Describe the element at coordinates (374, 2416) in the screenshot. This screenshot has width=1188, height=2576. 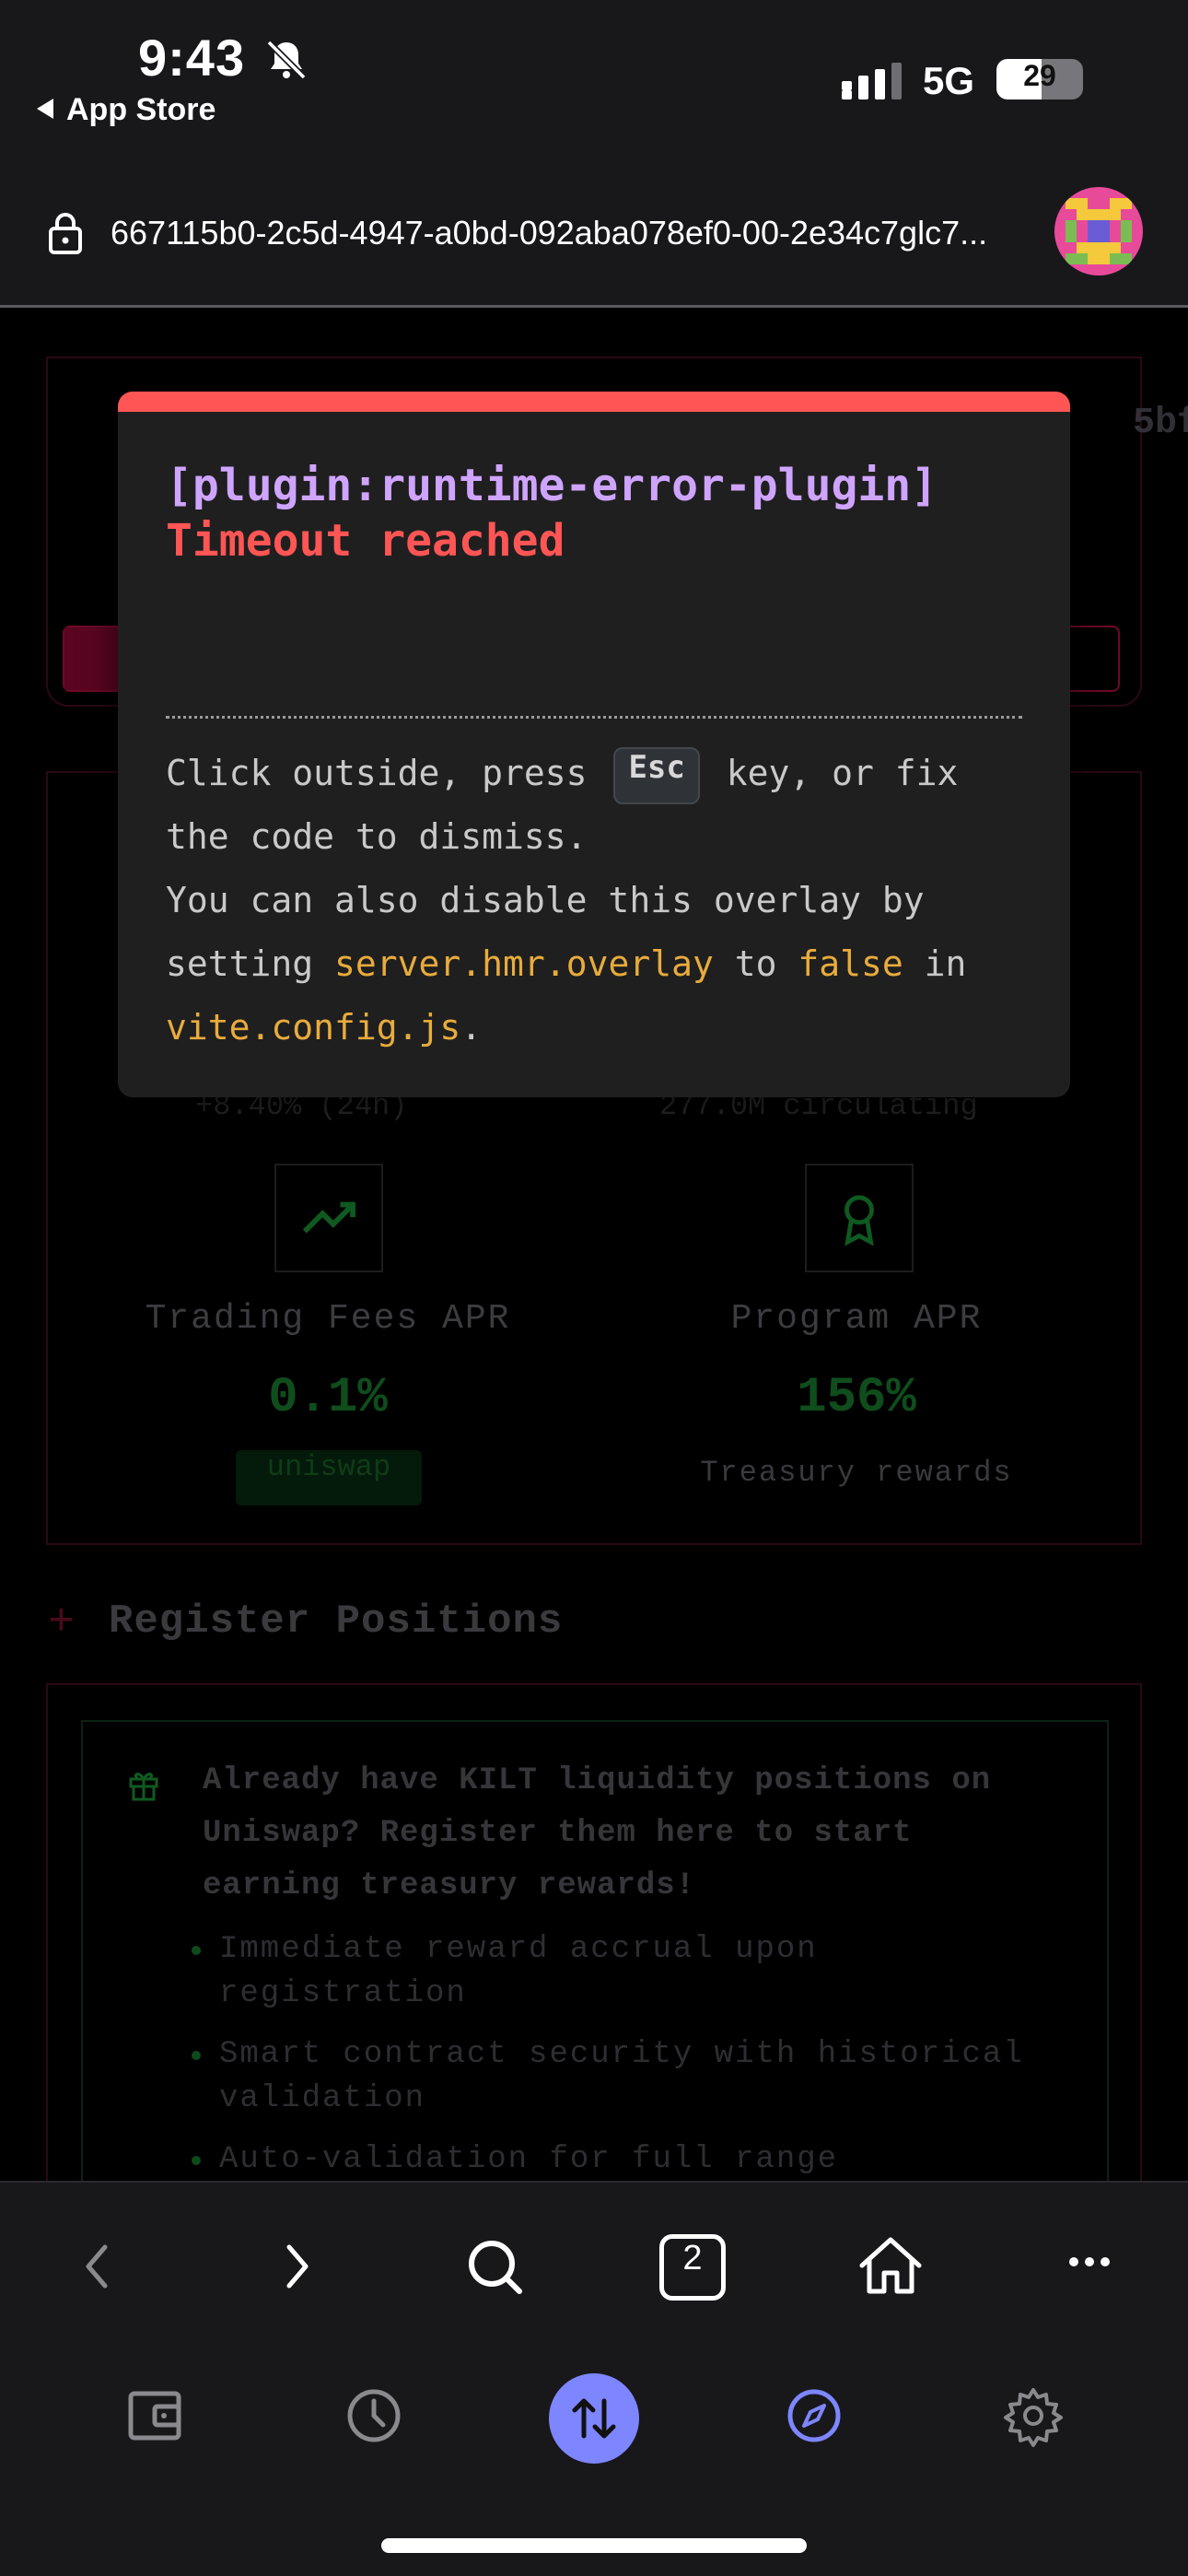
I see `clock-icon` at that location.